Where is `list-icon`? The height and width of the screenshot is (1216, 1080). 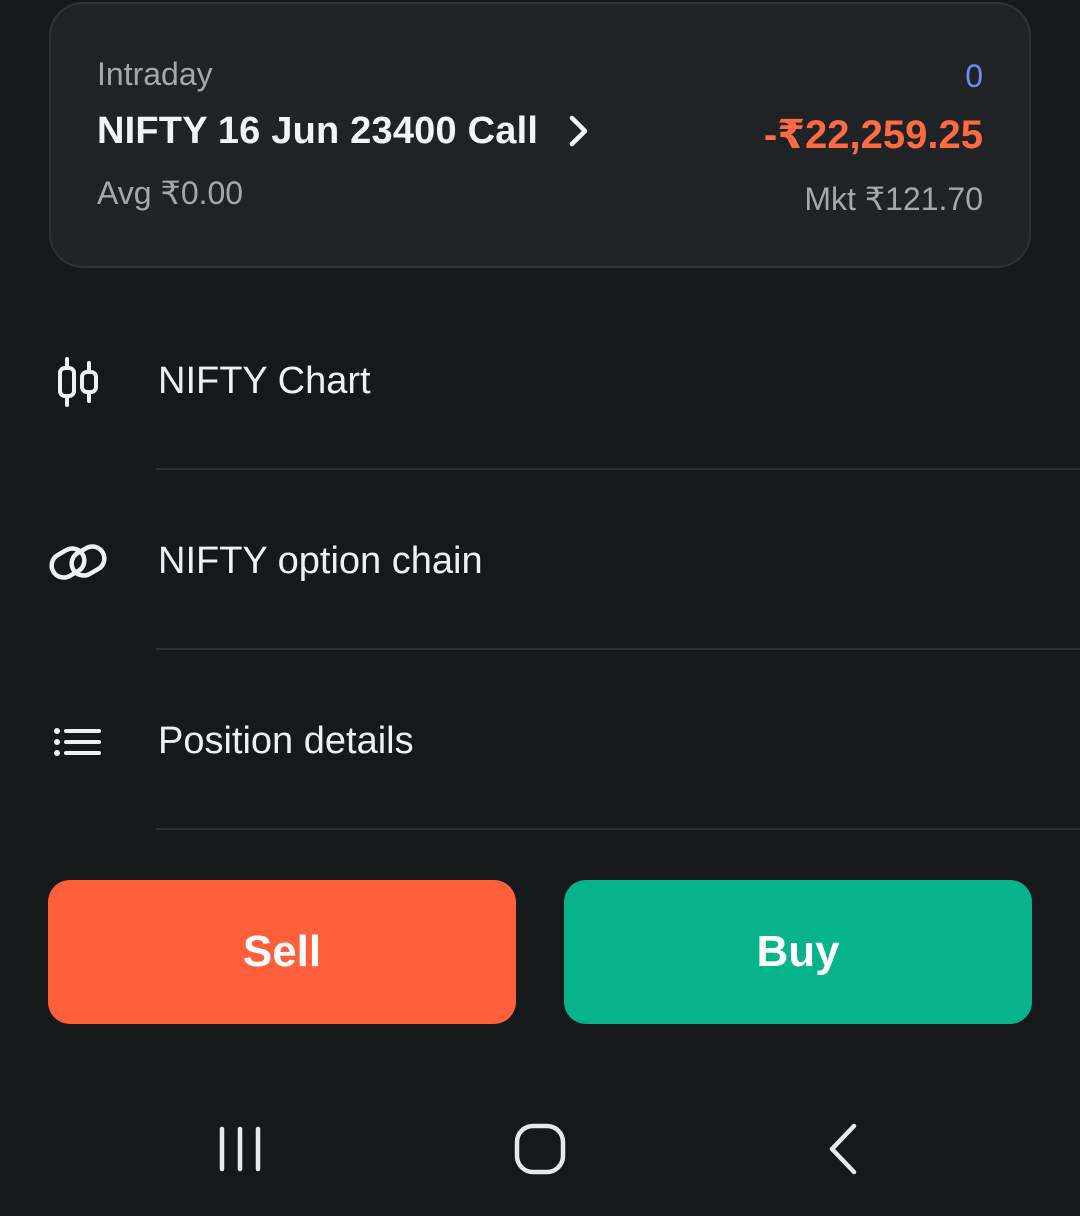 list-icon is located at coordinates (78, 742).